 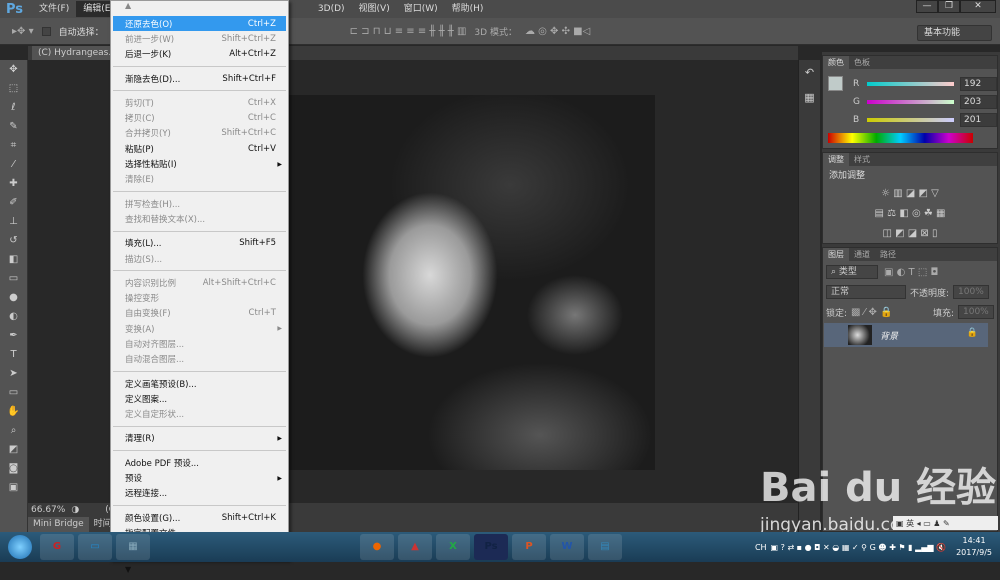 What do you see at coordinates (836, 159) in the screenshot?
I see `tab-adjustments: 调整` at bounding box center [836, 159].